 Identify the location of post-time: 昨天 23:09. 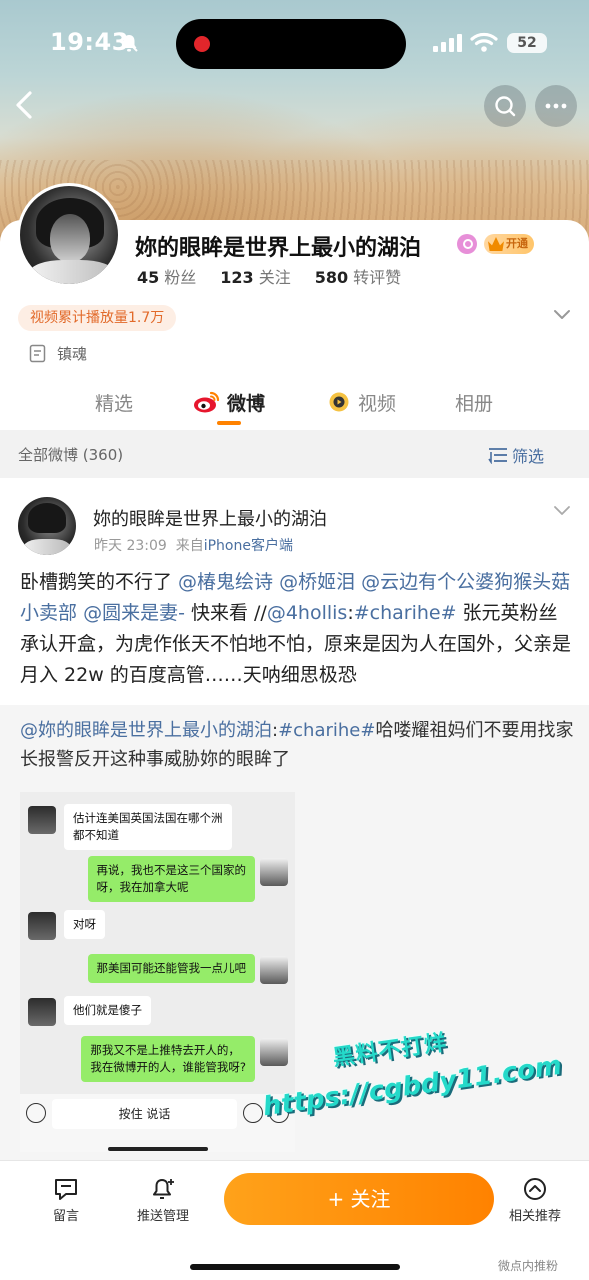
(130, 546).